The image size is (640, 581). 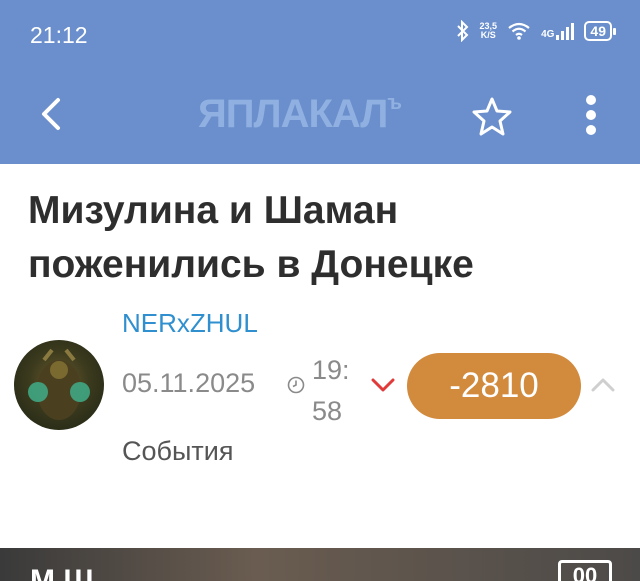 What do you see at coordinates (251, 237) in the screenshot?
I see `post-title: Мизулина и Шаман поженились в Донецке` at bounding box center [251, 237].